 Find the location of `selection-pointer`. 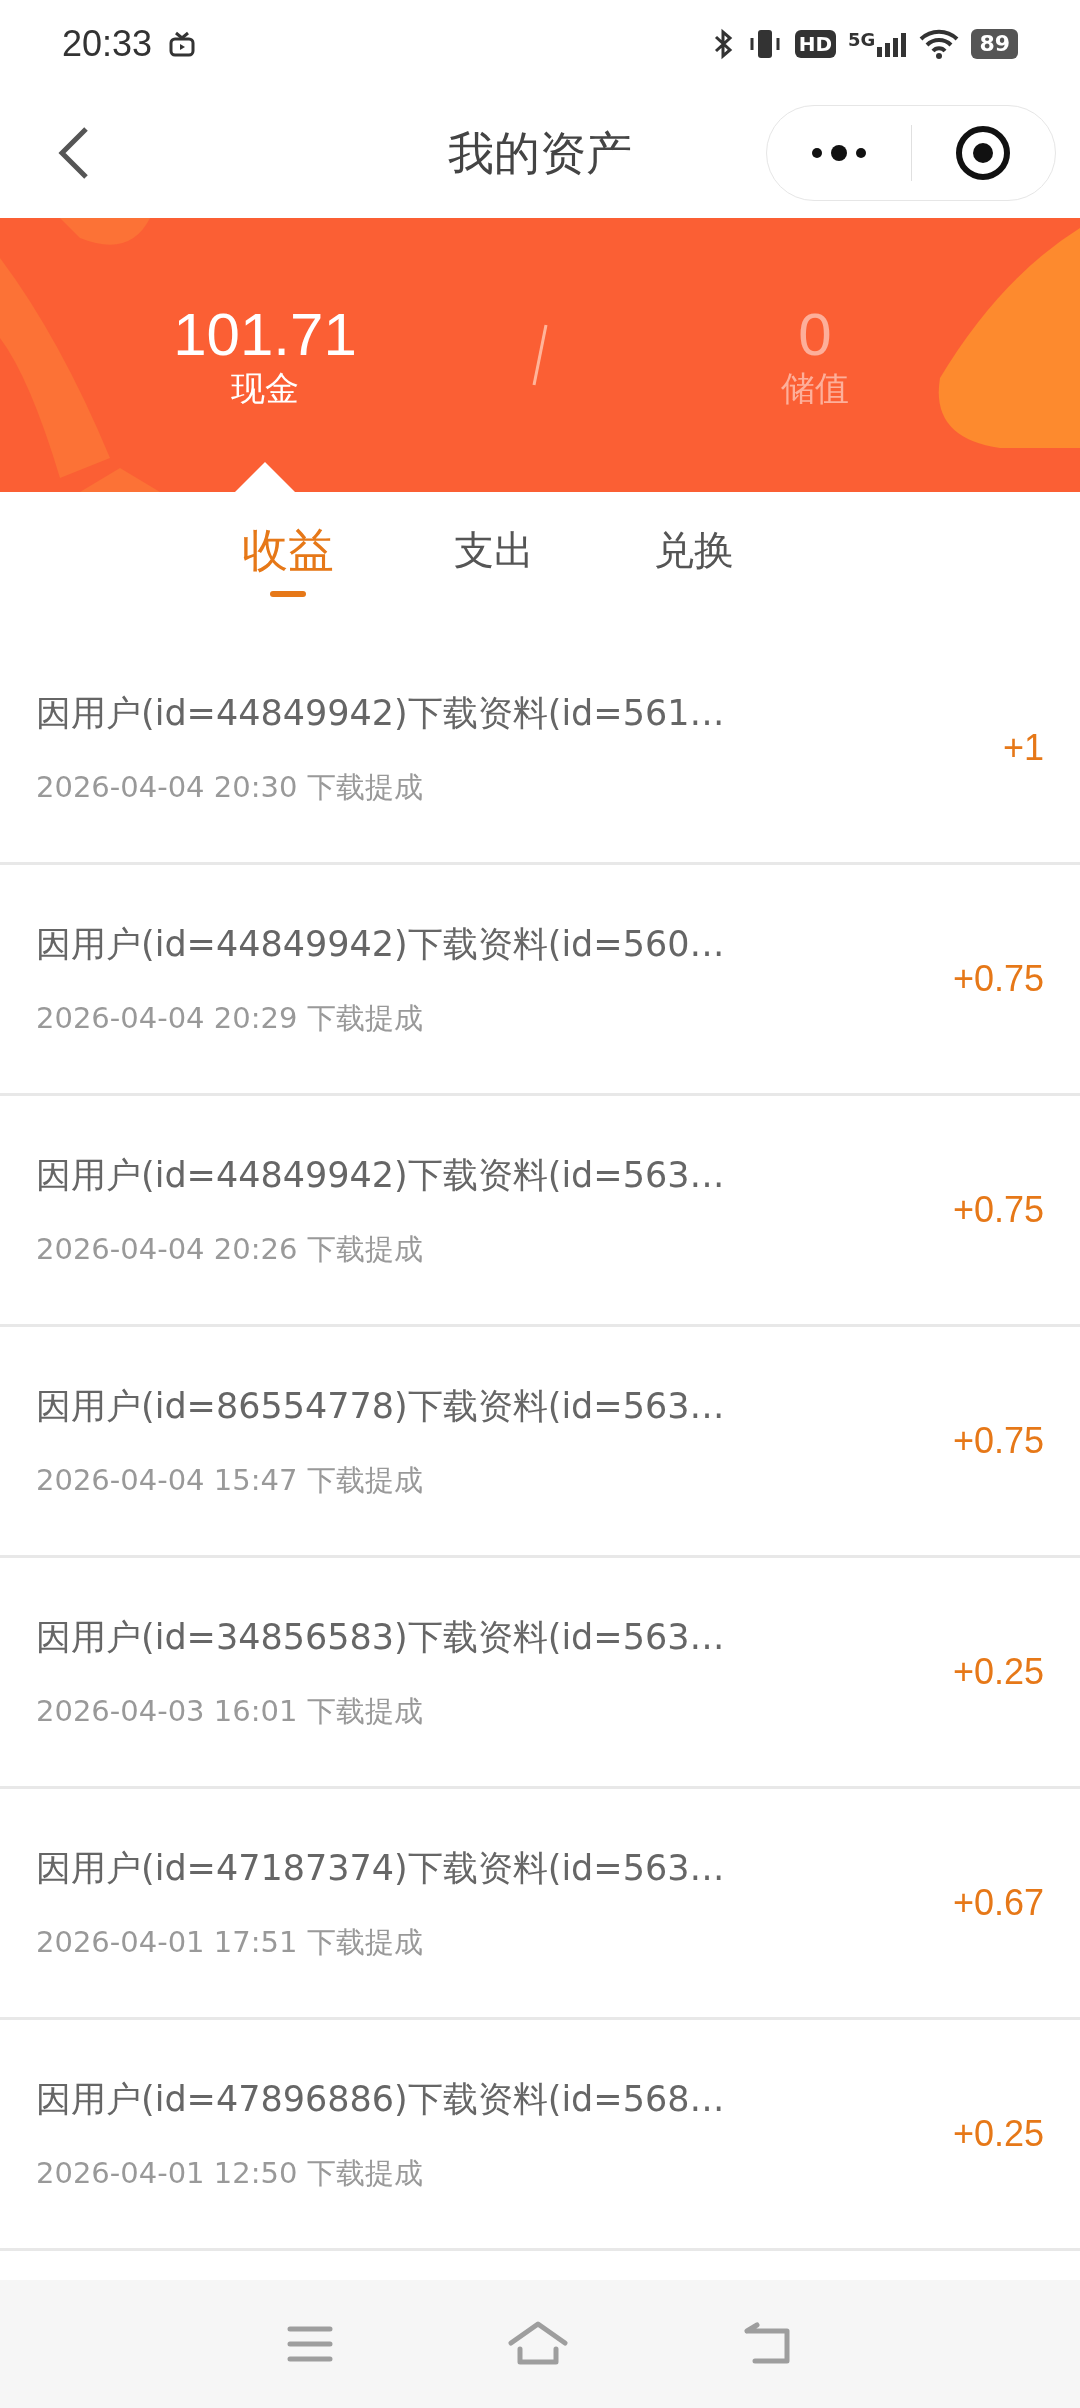

selection-pointer is located at coordinates (265, 477).